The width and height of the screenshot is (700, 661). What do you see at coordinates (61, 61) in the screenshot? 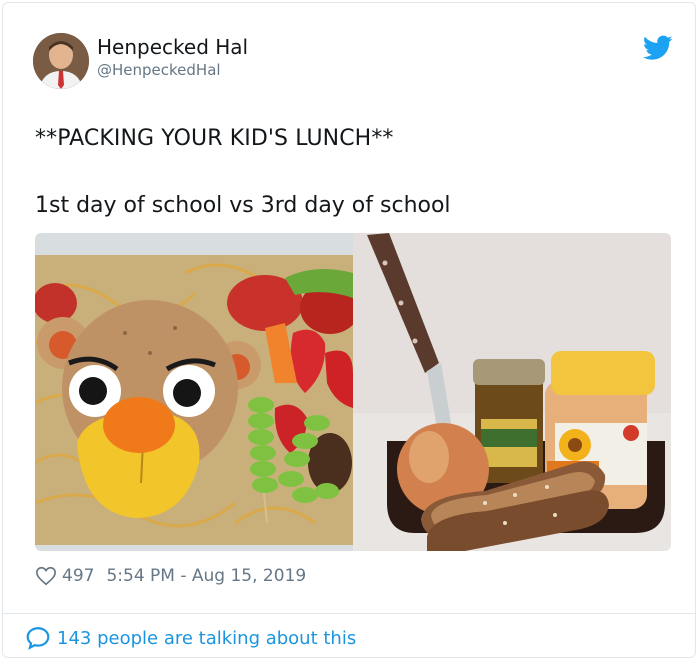
I see `avatar` at bounding box center [61, 61].